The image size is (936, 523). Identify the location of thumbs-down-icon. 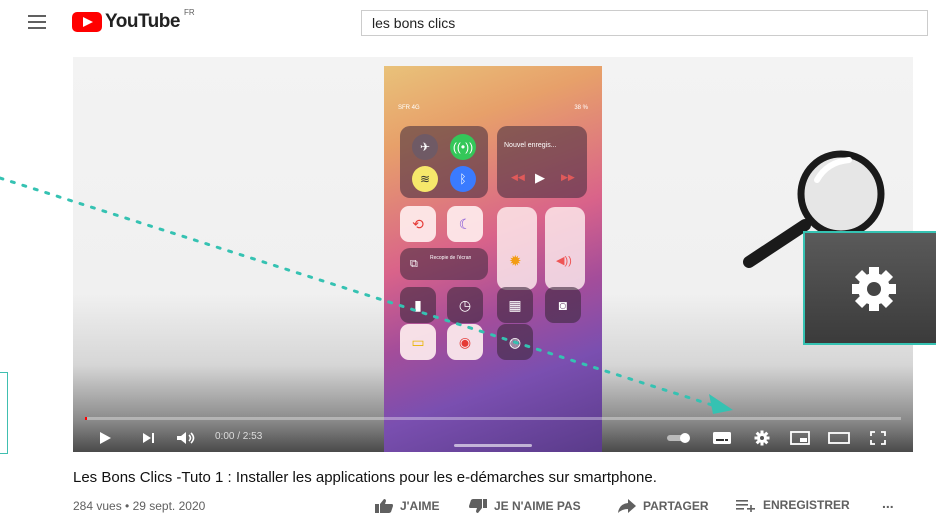
(478, 506).